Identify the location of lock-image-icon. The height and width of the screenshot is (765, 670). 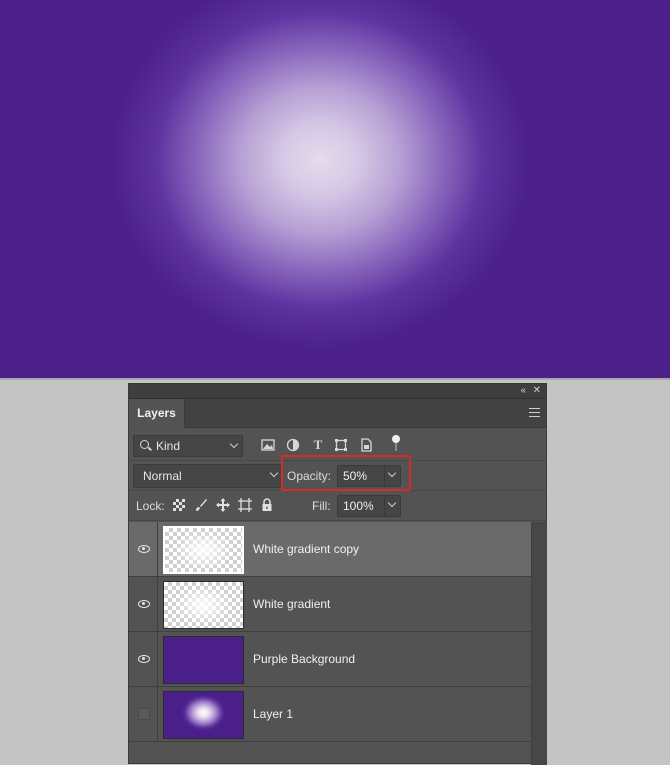
(201, 505).